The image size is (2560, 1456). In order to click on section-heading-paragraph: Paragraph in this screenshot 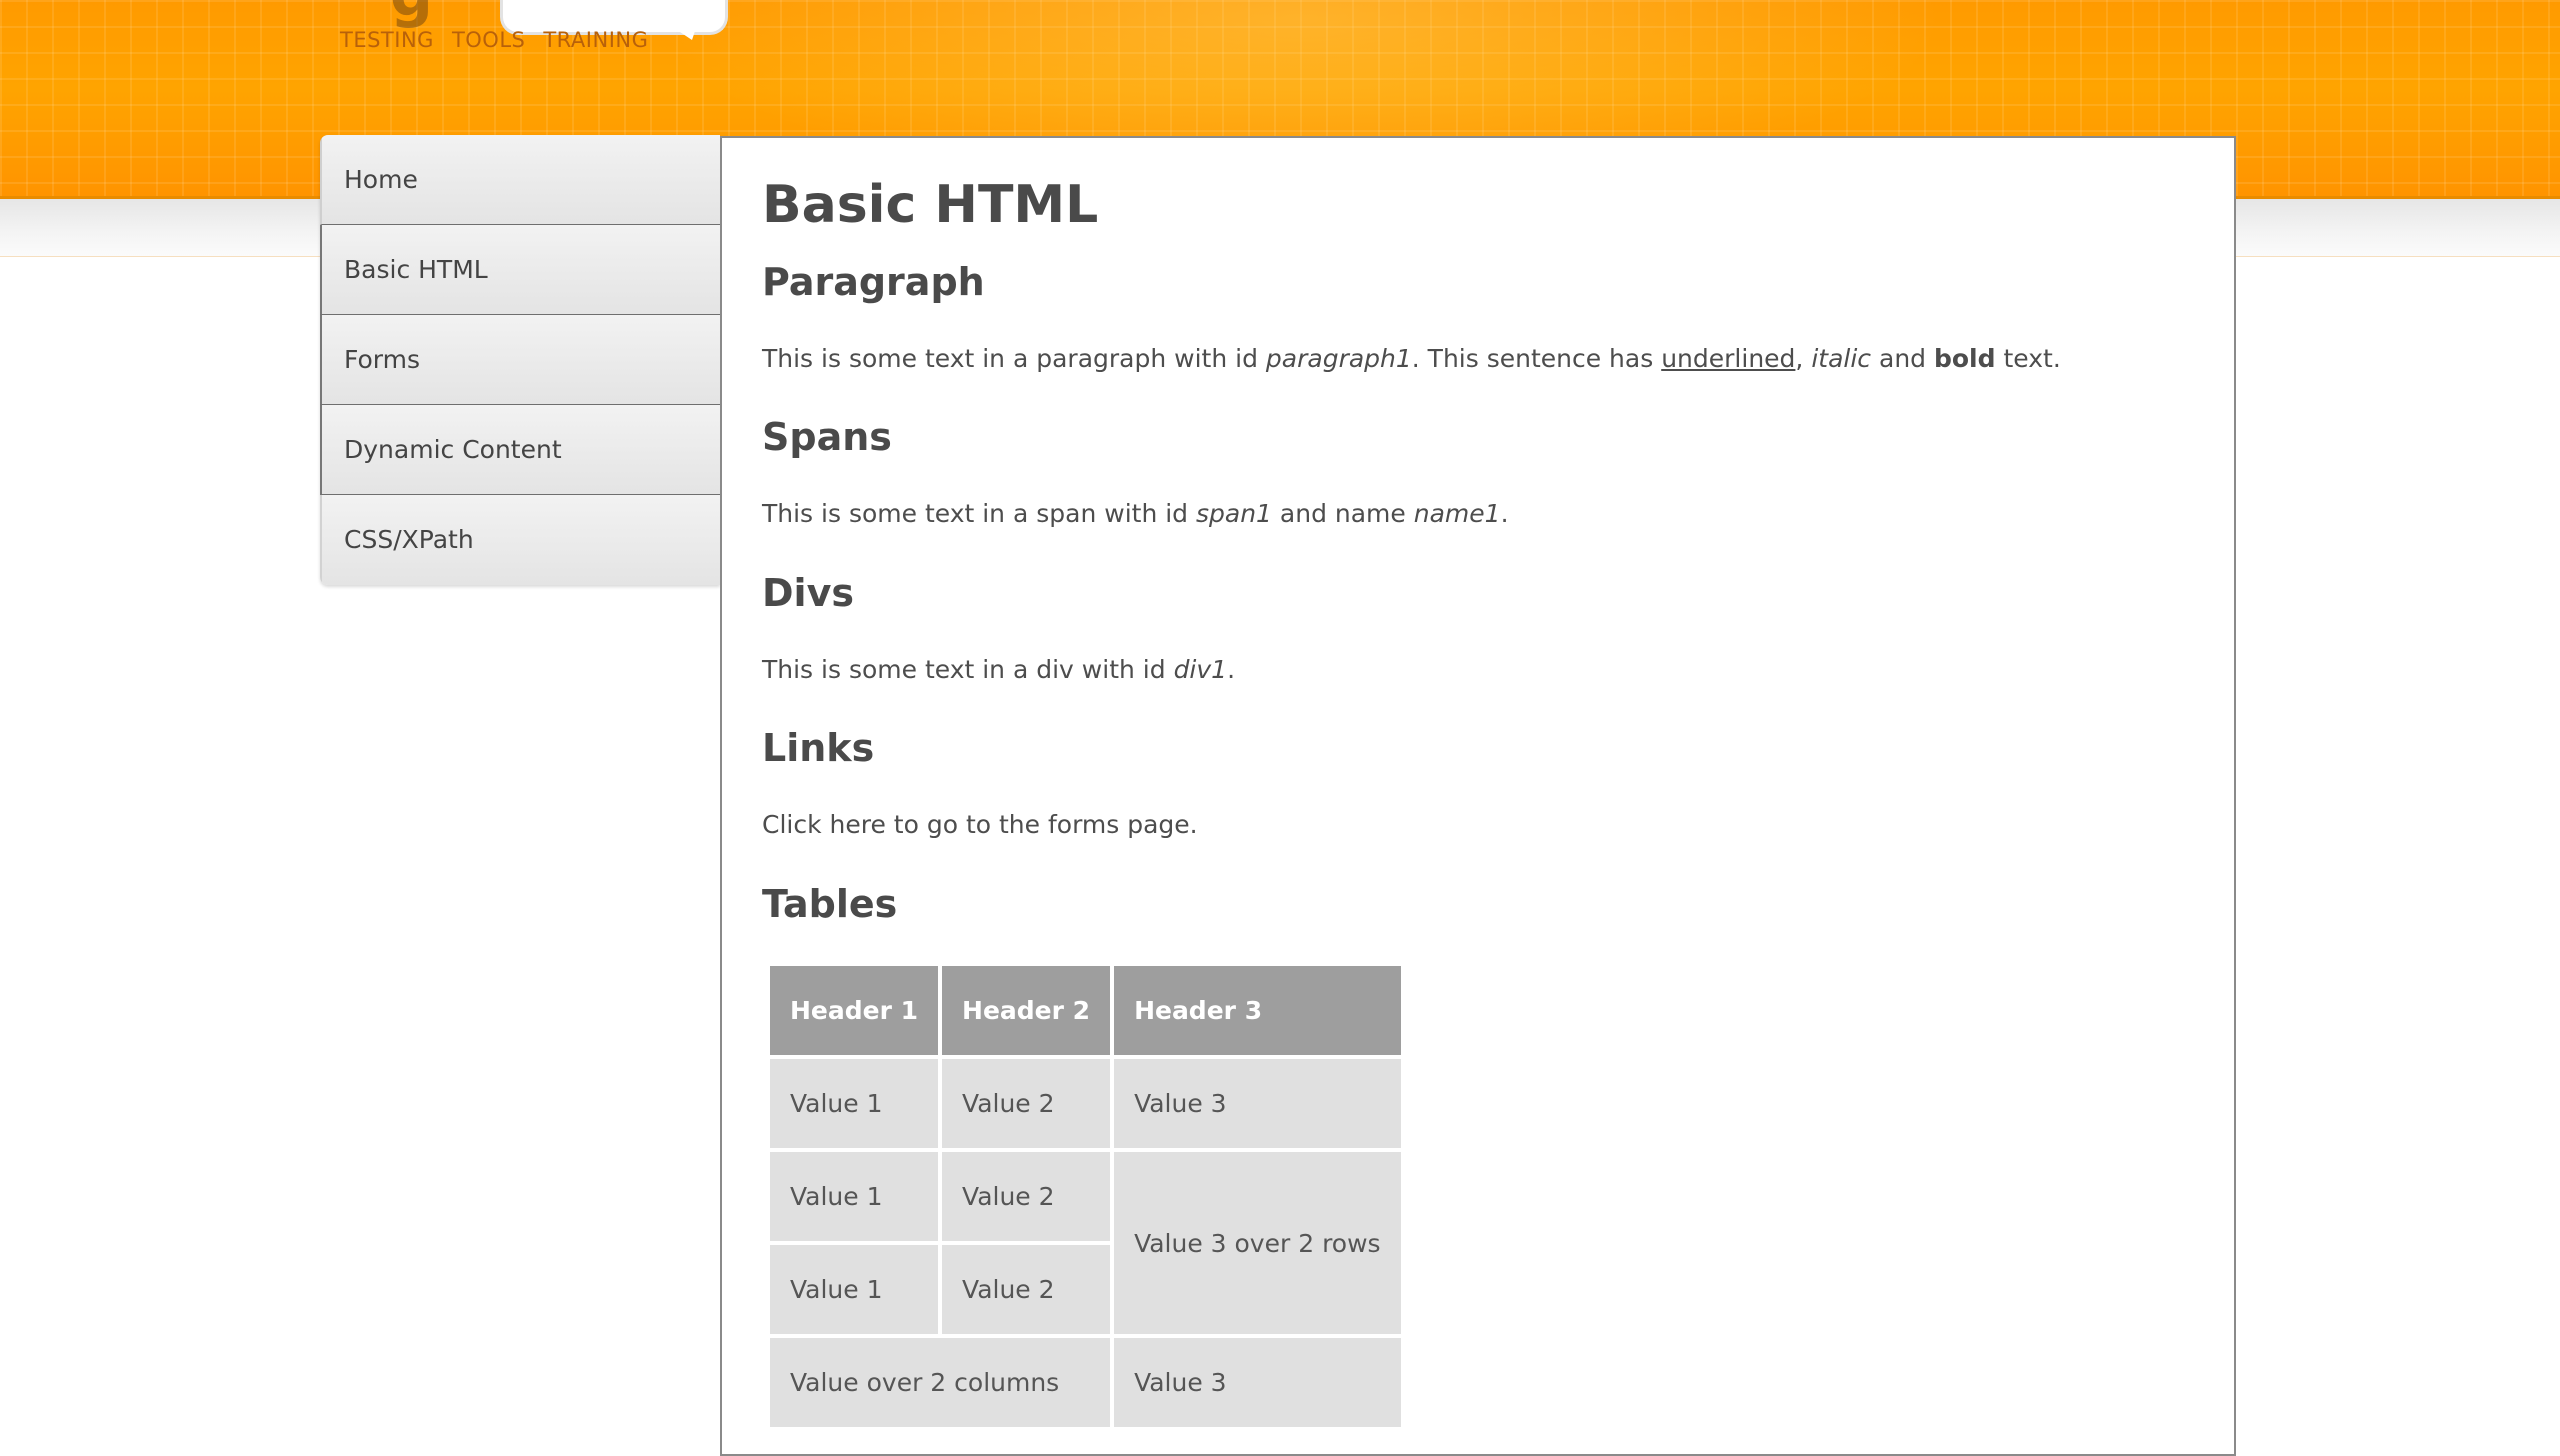, I will do `click(873, 282)`.